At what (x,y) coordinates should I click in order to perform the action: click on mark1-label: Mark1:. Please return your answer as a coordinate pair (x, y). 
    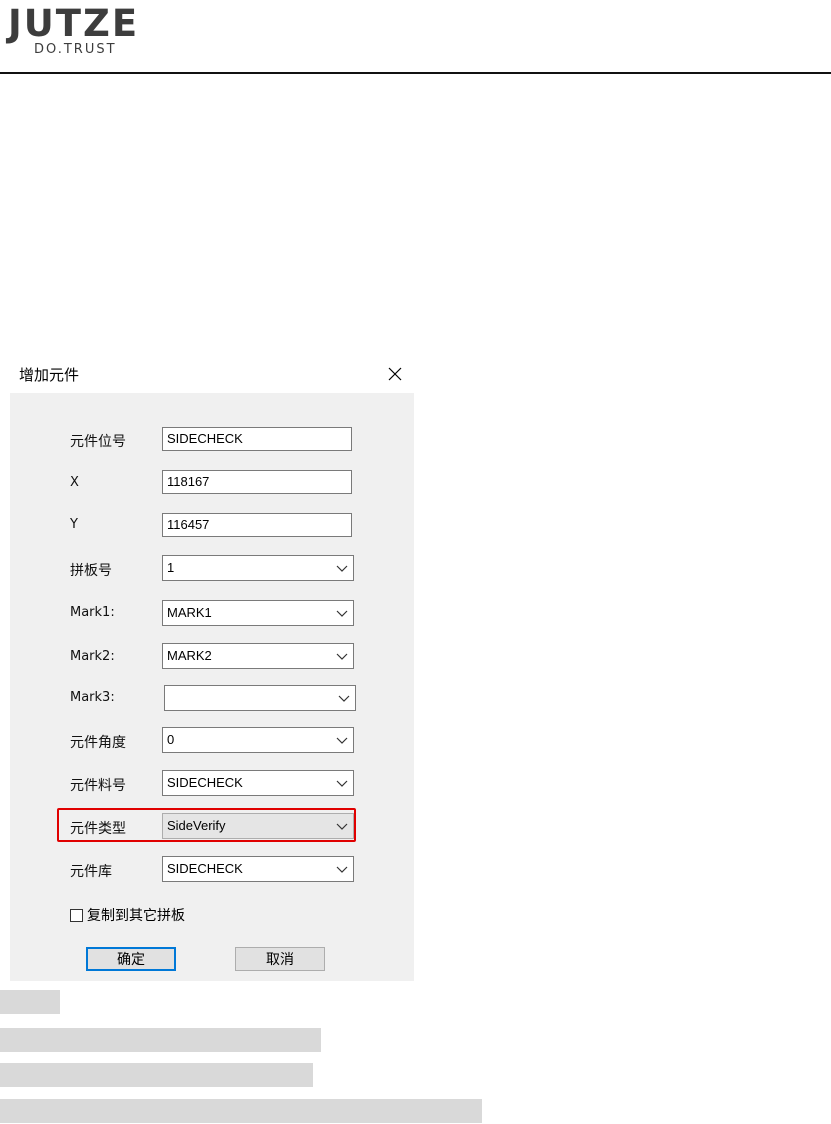
    Looking at the image, I should click on (92, 612).